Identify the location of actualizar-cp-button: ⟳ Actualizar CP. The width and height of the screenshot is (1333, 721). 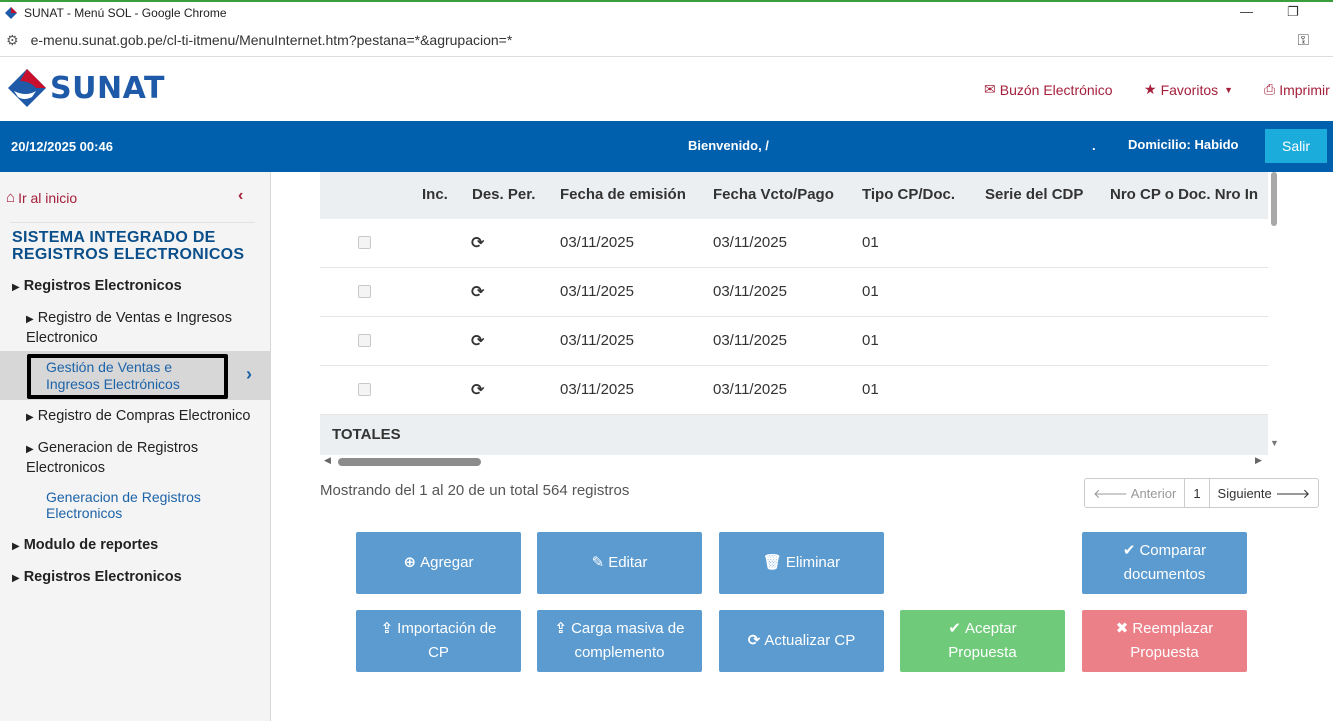
(801, 641).